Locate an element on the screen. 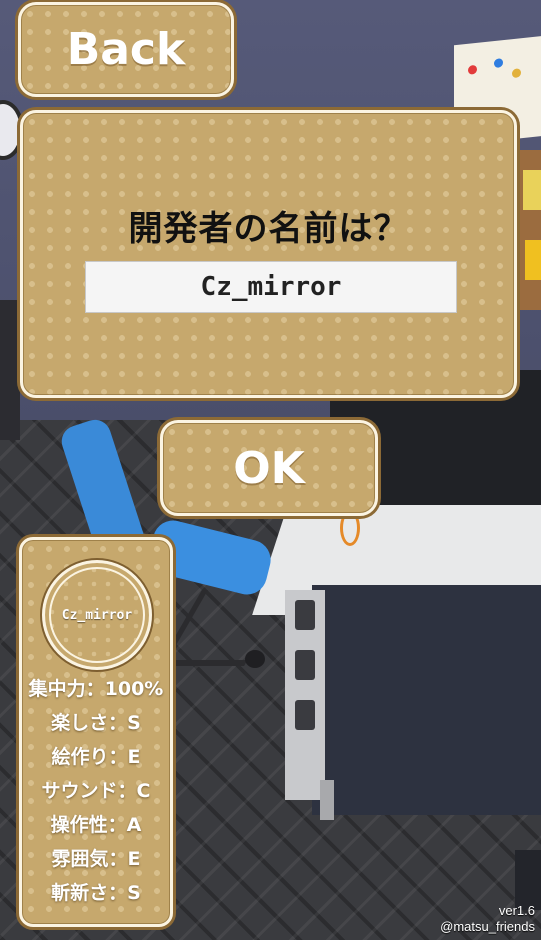  developer-name-input is located at coordinates (271, 287).